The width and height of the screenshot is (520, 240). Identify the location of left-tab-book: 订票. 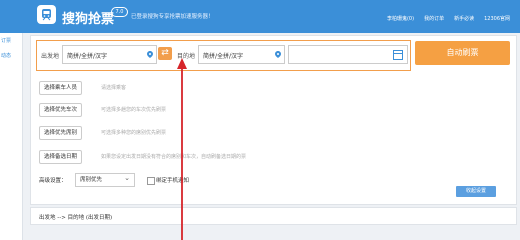
(11, 40).